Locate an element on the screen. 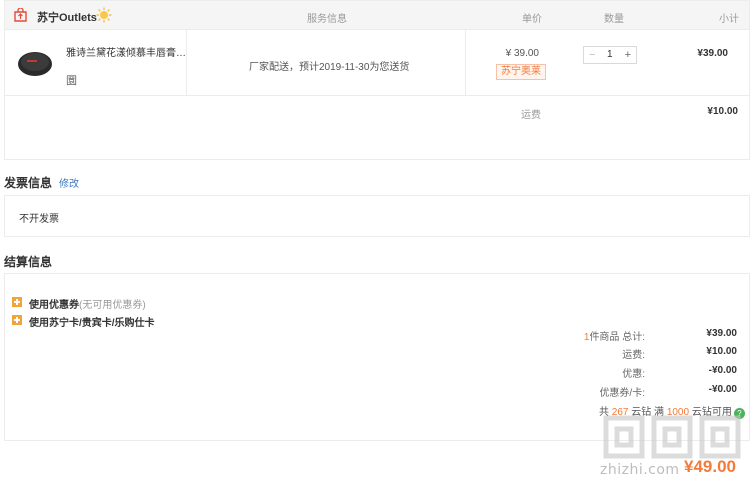 Image resolution: width=750 pixels, height=488 pixels. item-subtotal: ¥39.00 is located at coordinates (712, 53).